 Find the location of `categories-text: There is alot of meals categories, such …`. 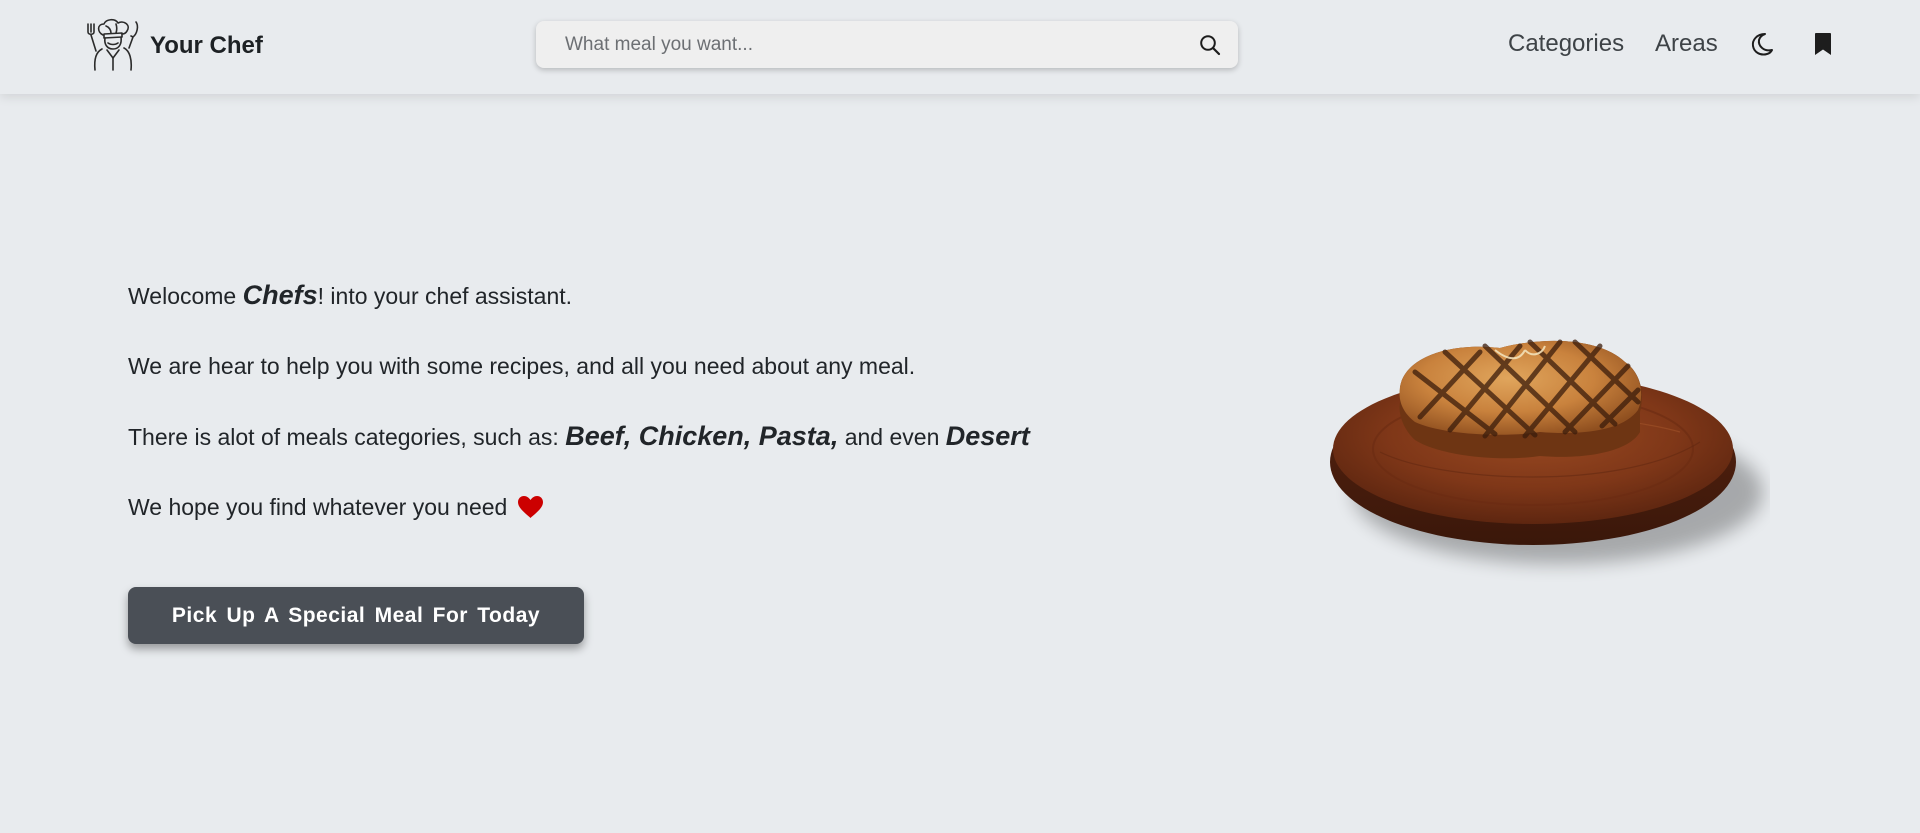

categories-text: There is alot of meals categories, such … is located at coordinates (347, 437).